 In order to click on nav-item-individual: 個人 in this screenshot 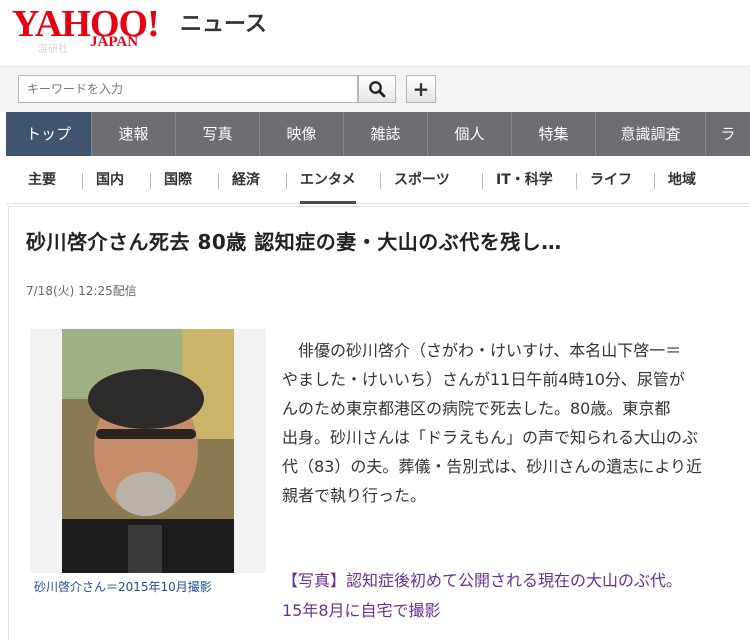, I will do `click(470, 134)`.